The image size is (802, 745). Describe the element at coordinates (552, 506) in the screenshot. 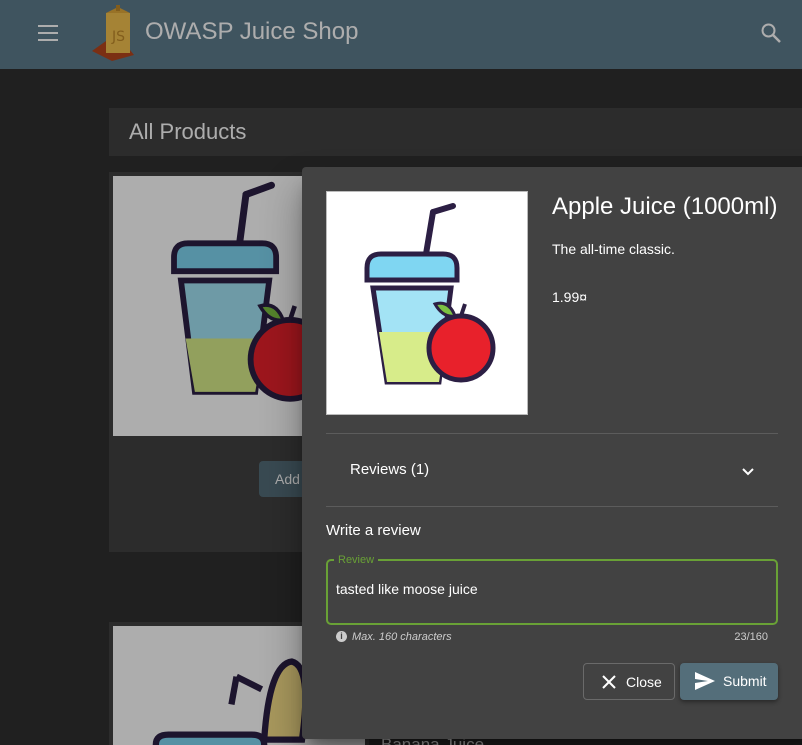

I see `divider` at that location.